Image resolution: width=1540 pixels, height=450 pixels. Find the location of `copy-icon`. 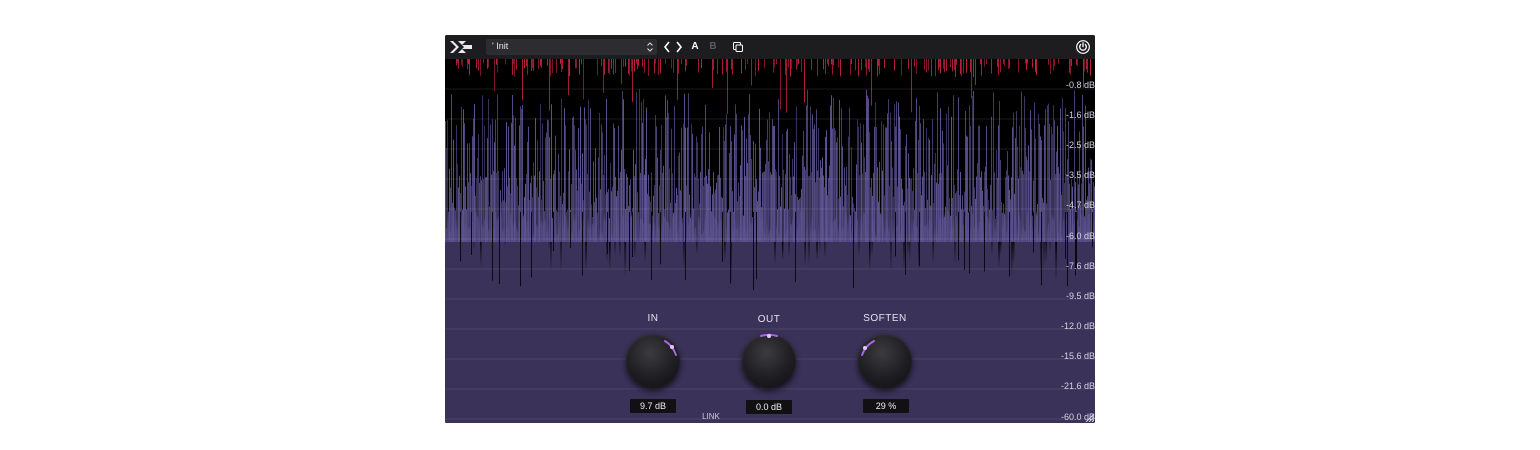

copy-icon is located at coordinates (738, 47).